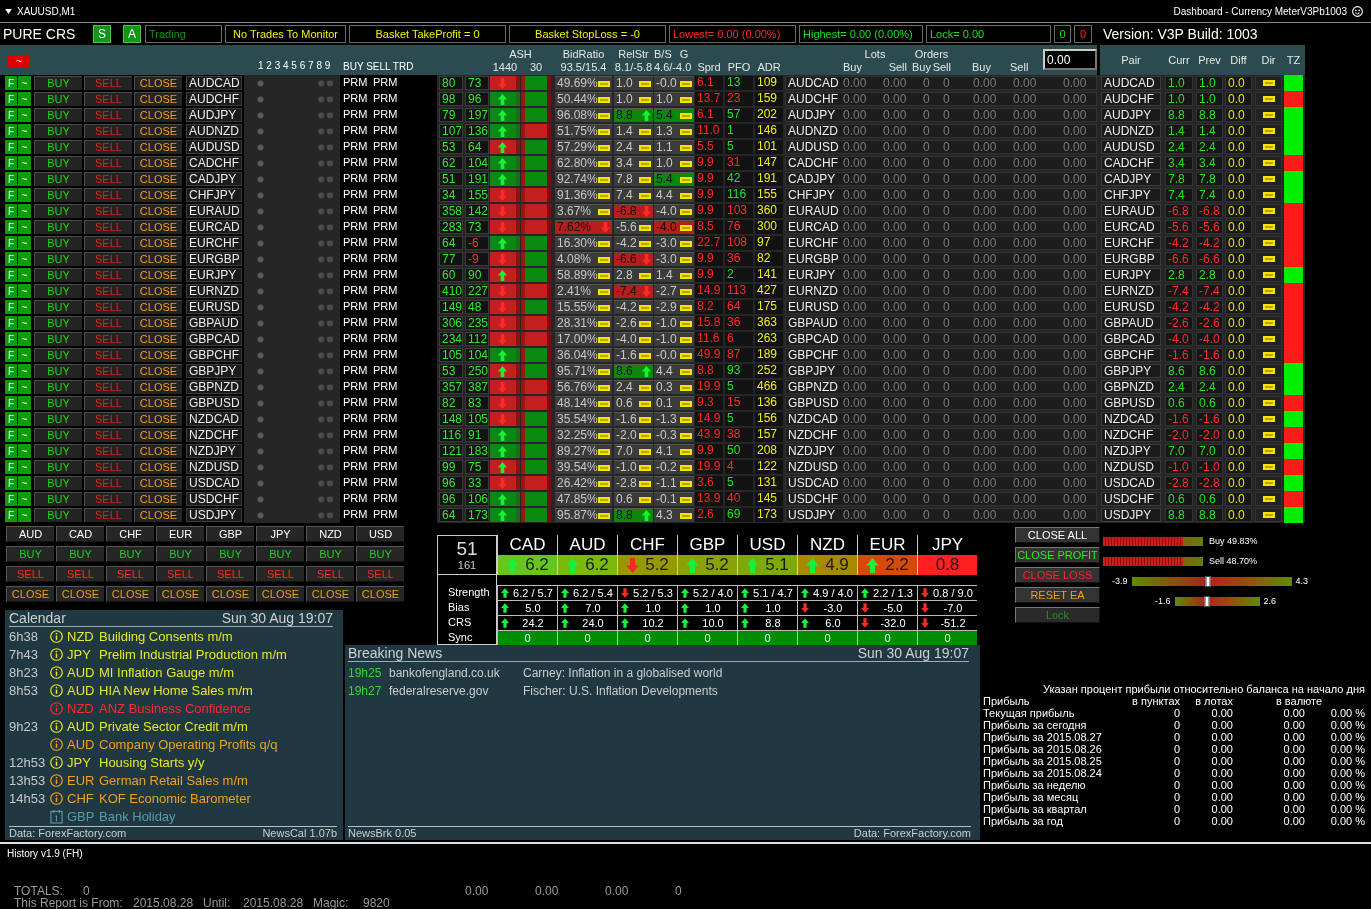 The width and height of the screenshot is (1371, 909). What do you see at coordinates (180, 534) in the screenshot?
I see `currency-button: EUR` at bounding box center [180, 534].